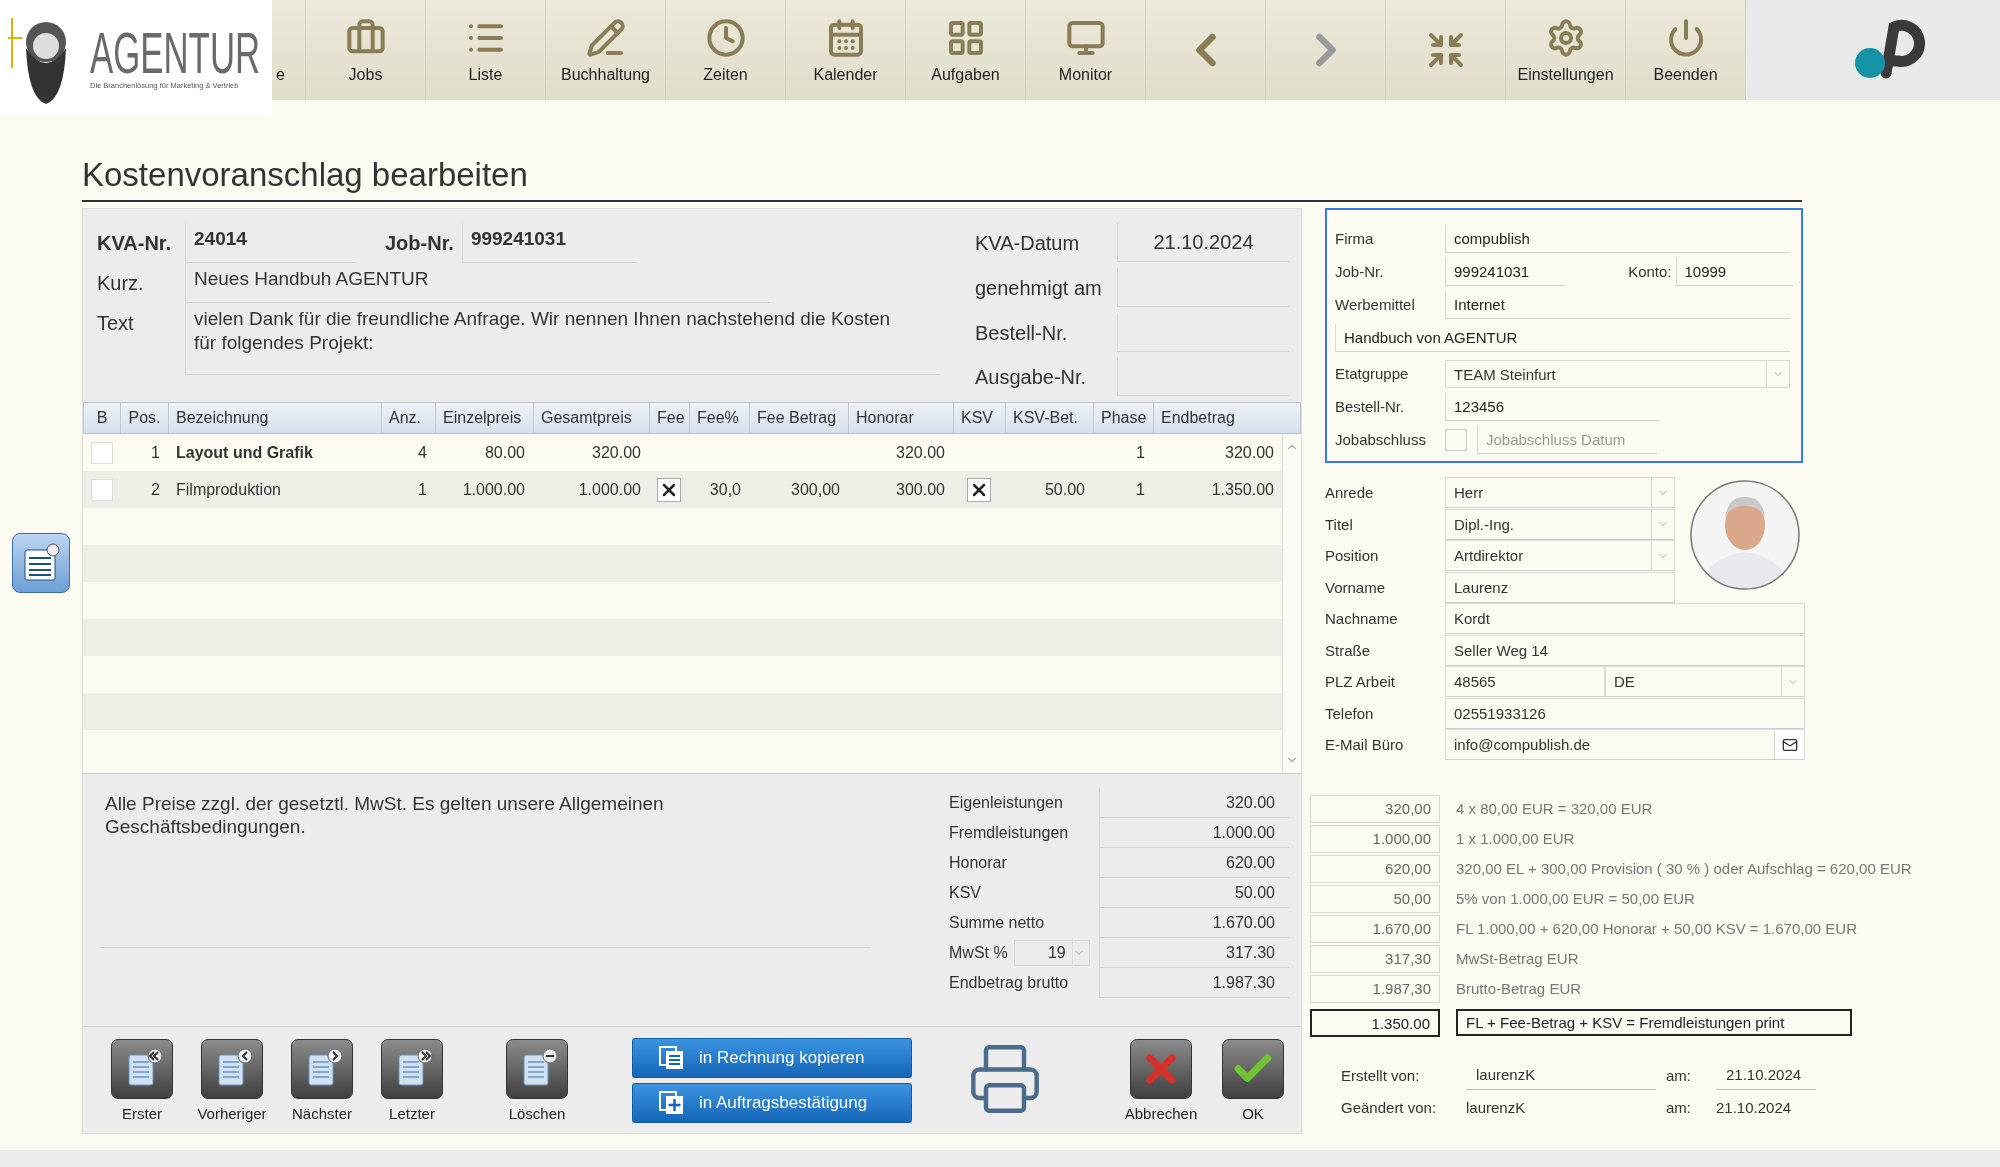  Describe the element at coordinates (244, 452) in the screenshot. I see `table-cell-text: Layout und Grafik` at that location.